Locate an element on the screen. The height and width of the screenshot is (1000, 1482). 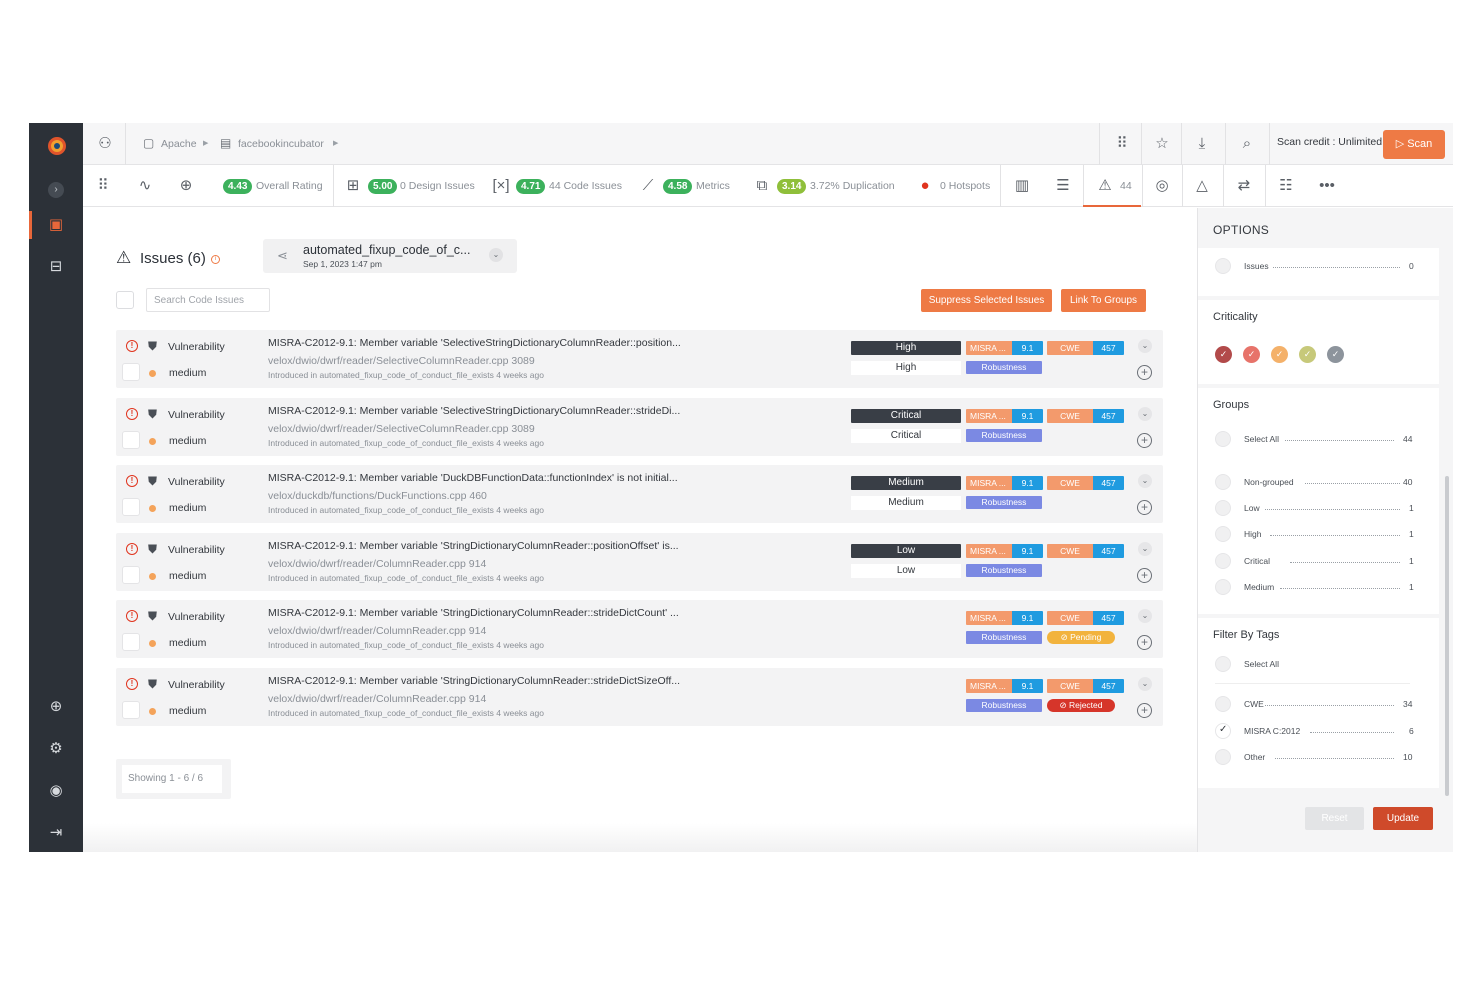
groups-select-all-radio is located at coordinates (1223, 439).